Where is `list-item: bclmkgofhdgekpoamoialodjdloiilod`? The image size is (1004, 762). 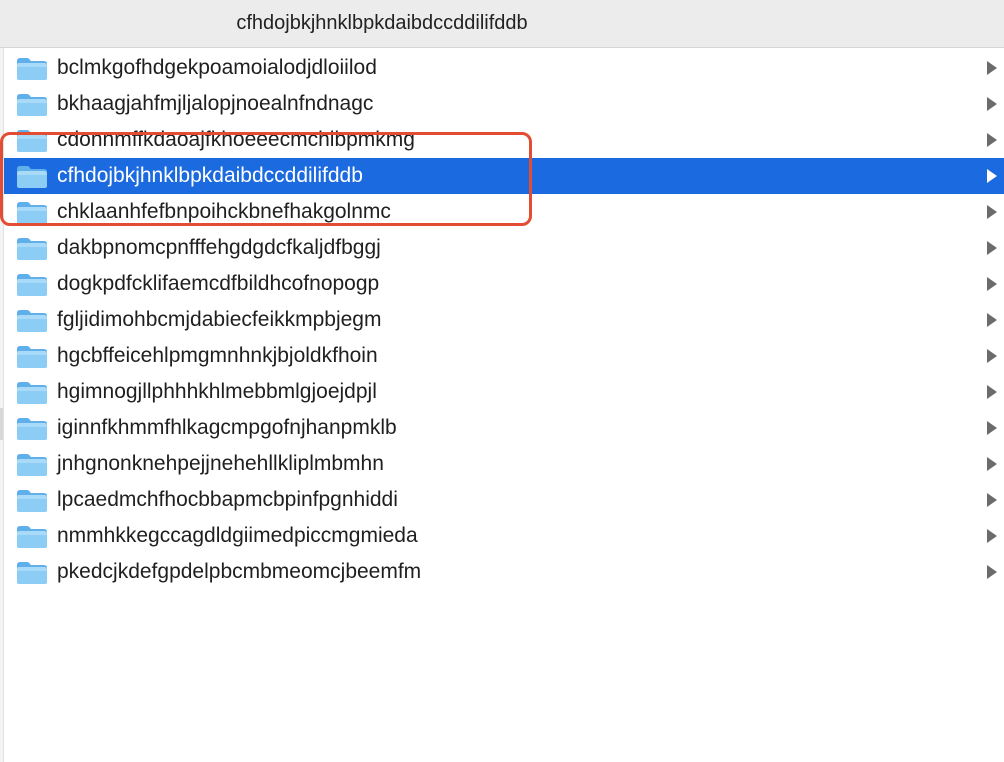
list-item: bclmkgofhdgekpoamoialodjdloiilod is located at coordinates (504, 68).